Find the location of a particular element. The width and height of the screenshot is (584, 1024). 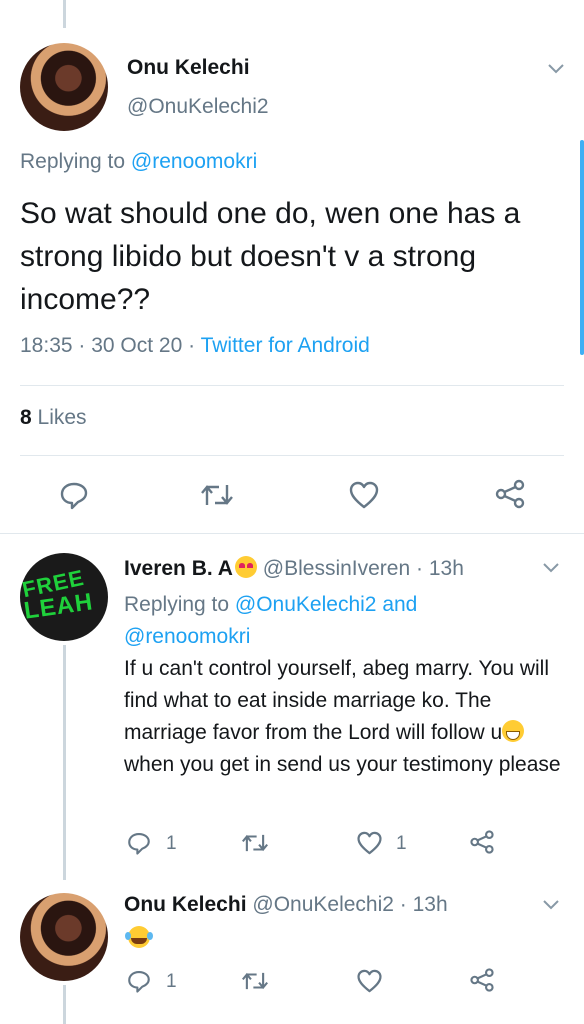

author-handle: @BlessinIveren is located at coordinates (336, 568).